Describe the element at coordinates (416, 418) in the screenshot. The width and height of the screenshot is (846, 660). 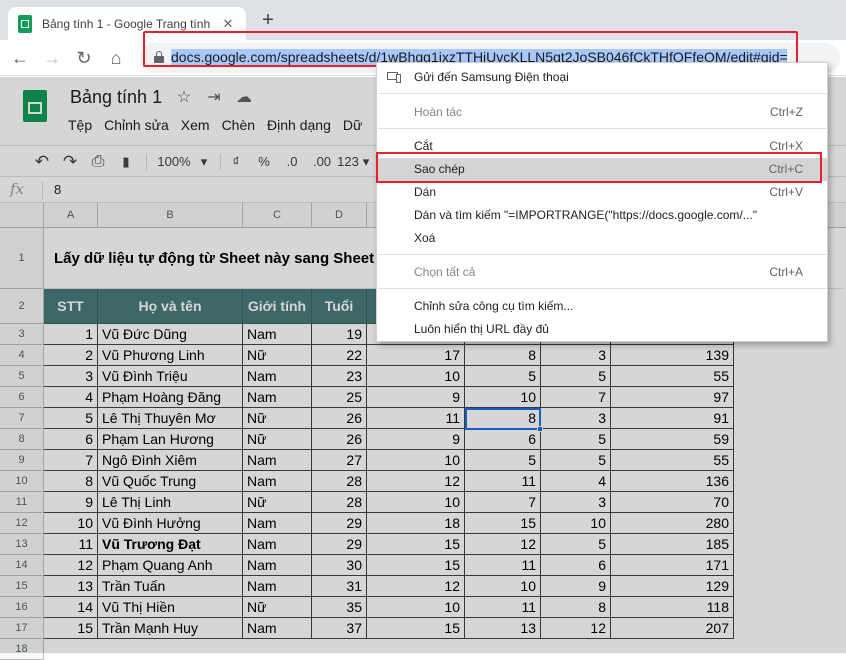
I see `cell-col-e: 11` at that location.